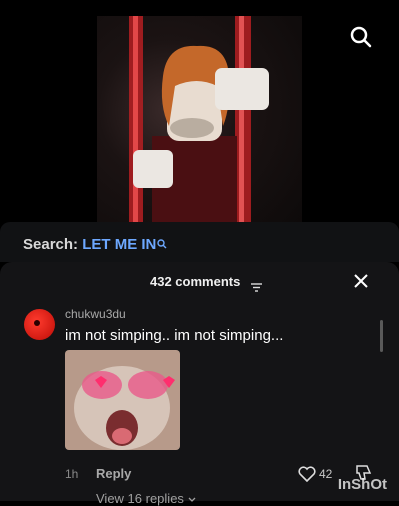 This screenshot has width=399, height=506. What do you see at coordinates (256, 285) in the screenshot?
I see `sort-icon` at bounding box center [256, 285].